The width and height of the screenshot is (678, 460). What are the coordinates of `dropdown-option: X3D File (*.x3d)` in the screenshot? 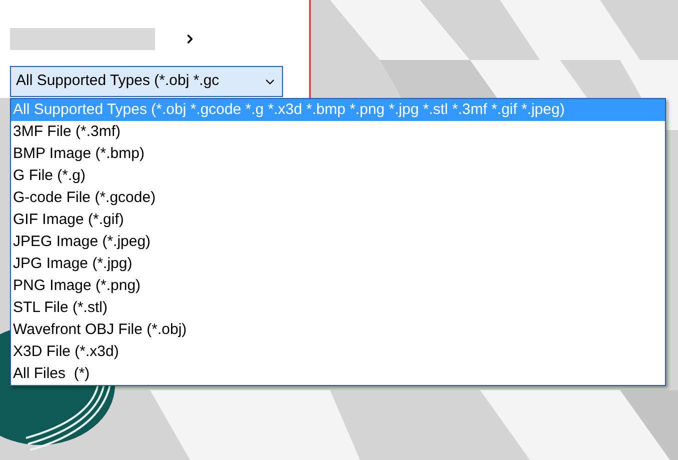 It's located at (338, 352).